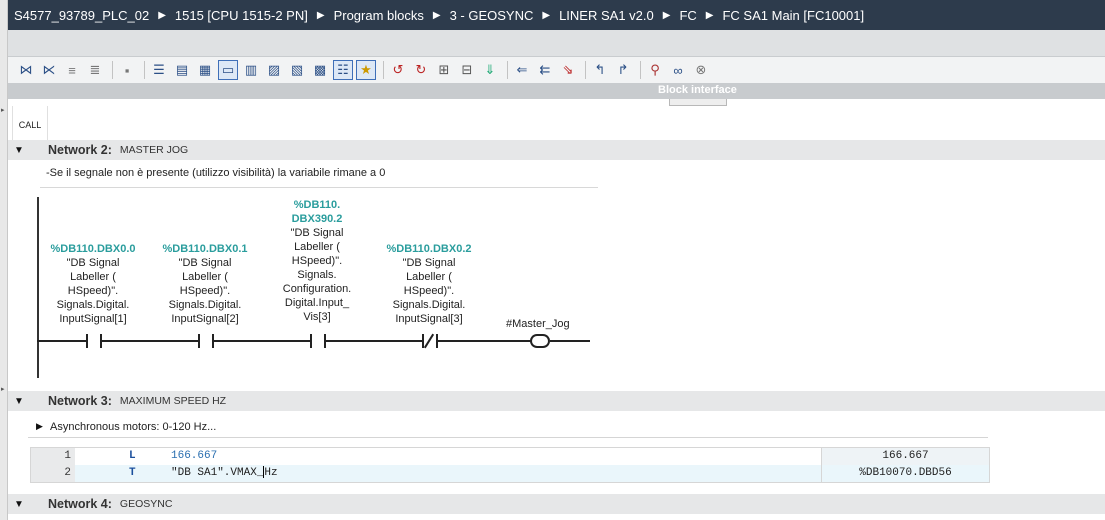 The image size is (1105, 520). What do you see at coordinates (343, 70) in the screenshot?
I see `list-view-icon: ☷` at bounding box center [343, 70].